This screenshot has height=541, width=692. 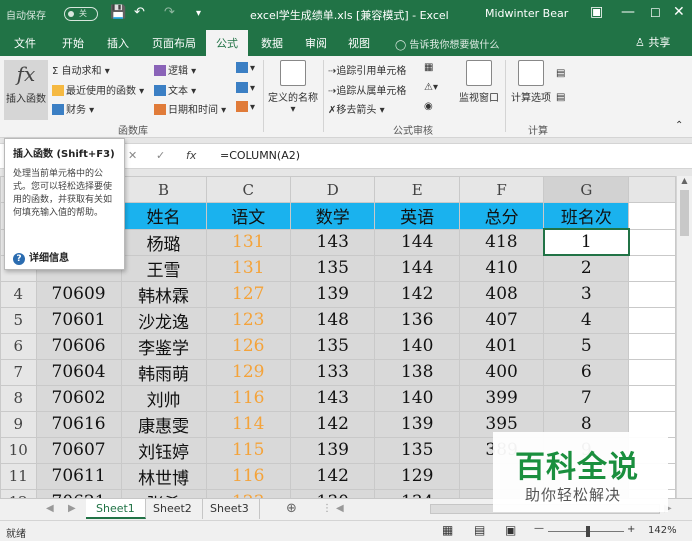 I want to click on tab-file: 文件, so click(x=25, y=43).